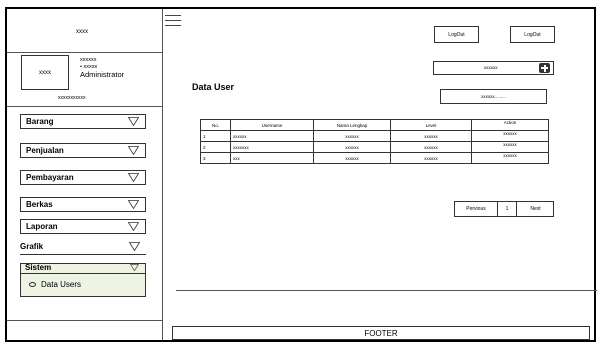 The image size is (606, 351). I want to click on cell-username: xxxxxxx, so click(272, 147).